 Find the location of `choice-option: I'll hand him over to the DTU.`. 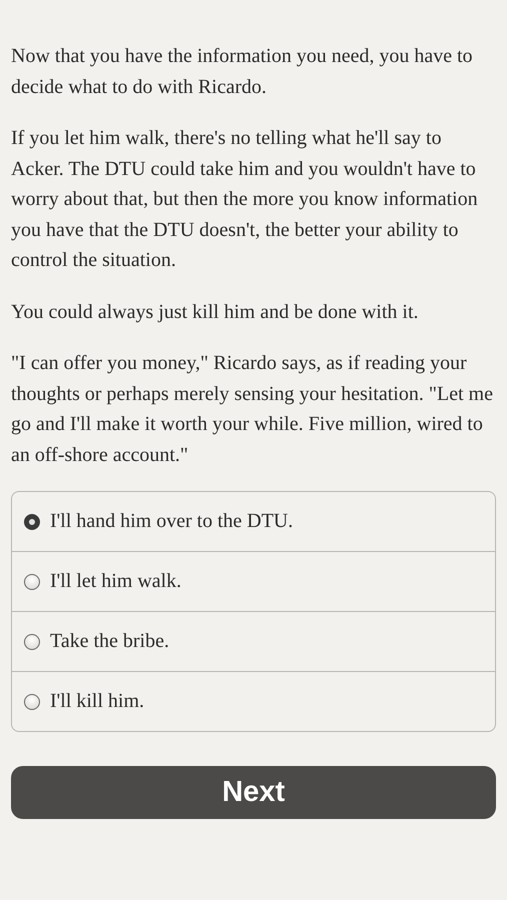

choice-option: I'll hand him over to the DTU. is located at coordinates (253, 521).